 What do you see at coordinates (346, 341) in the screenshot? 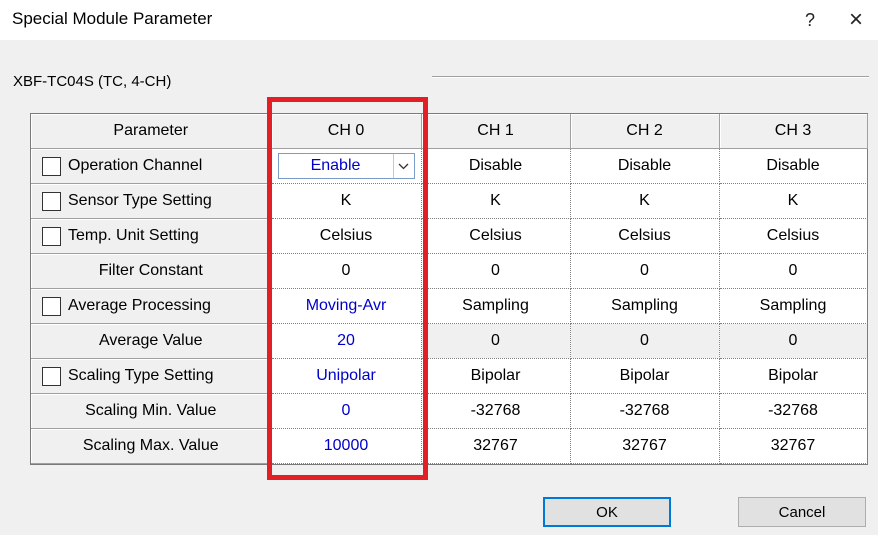
I see `cell-ch0-average-value: 20` at bounding box center [346, 341].